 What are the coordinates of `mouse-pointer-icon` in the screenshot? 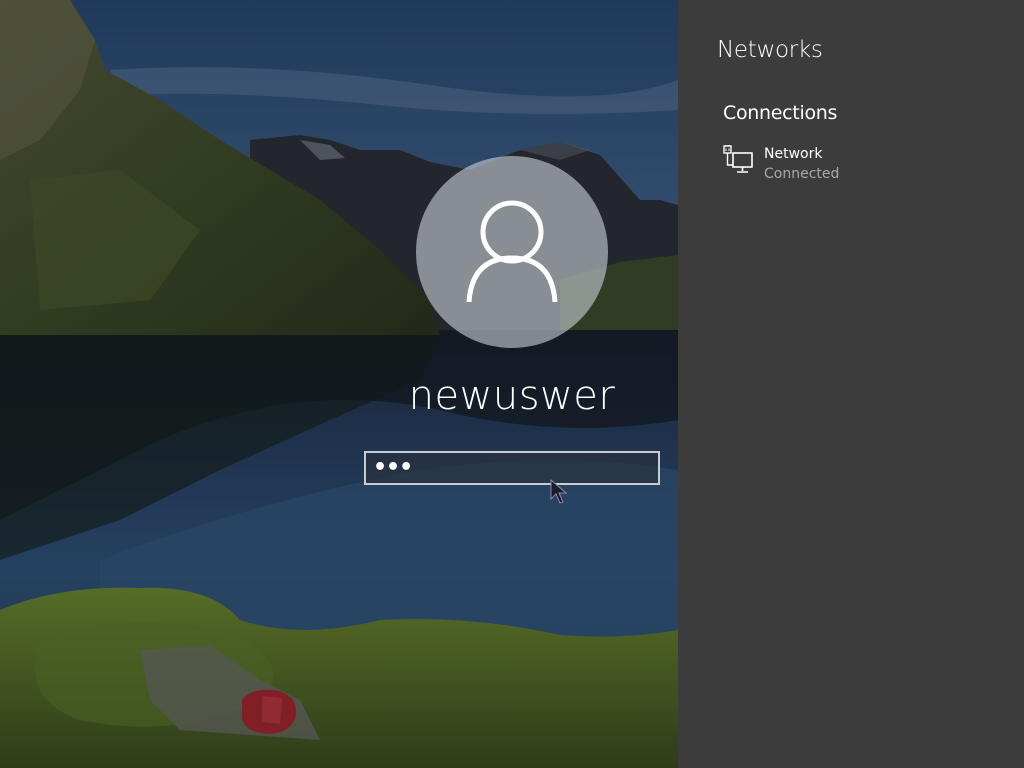 It's located at (559, 491).